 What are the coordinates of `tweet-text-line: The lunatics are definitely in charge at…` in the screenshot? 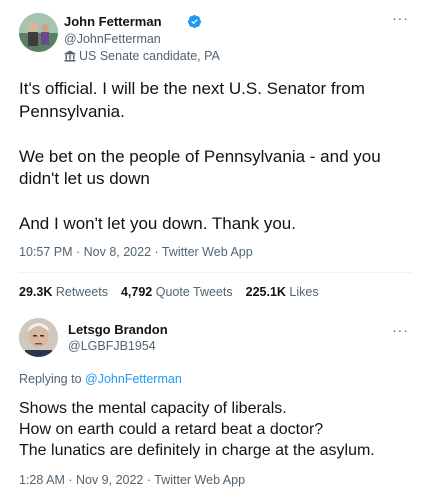 It's located at (197, 450).